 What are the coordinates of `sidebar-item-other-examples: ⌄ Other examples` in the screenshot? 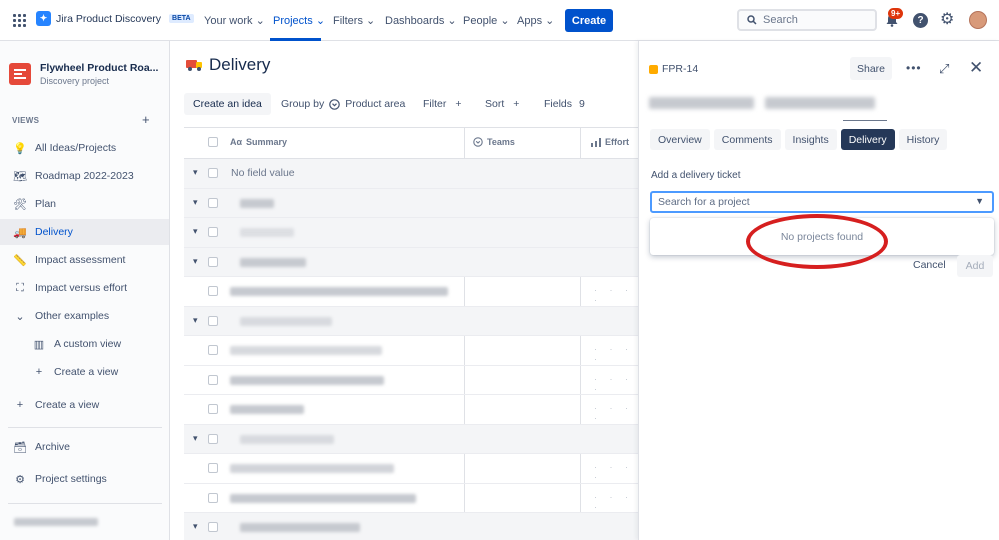 It's located at (84, 316).